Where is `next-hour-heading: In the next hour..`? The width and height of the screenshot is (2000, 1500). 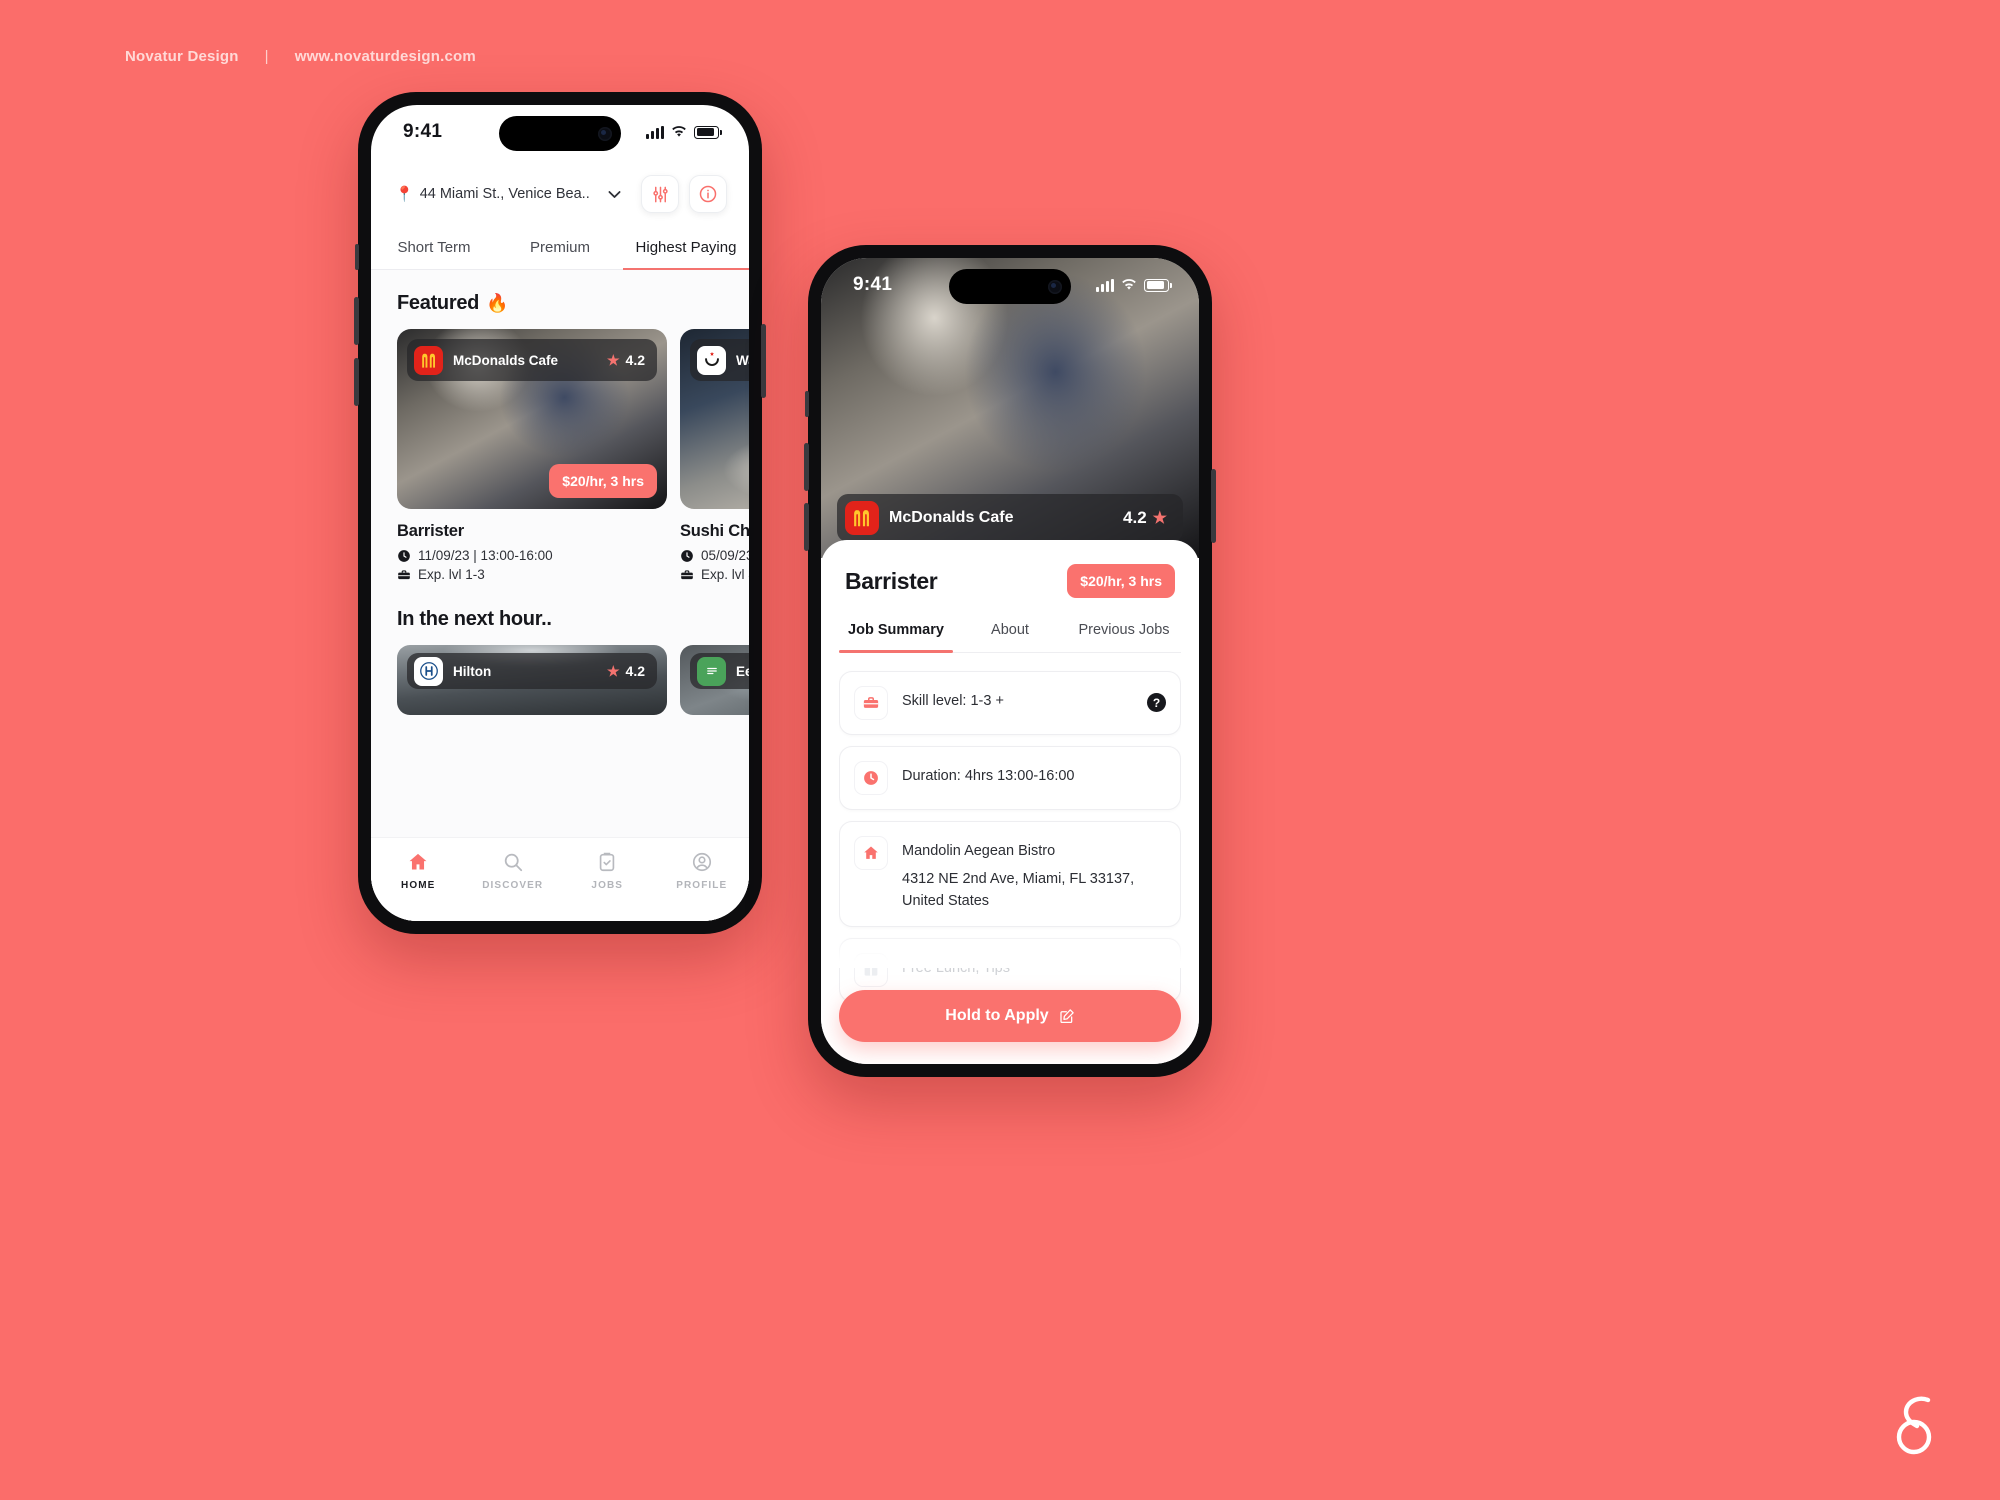
next-hour-heading: In the next hour.. is located at coordinates (560, 615).